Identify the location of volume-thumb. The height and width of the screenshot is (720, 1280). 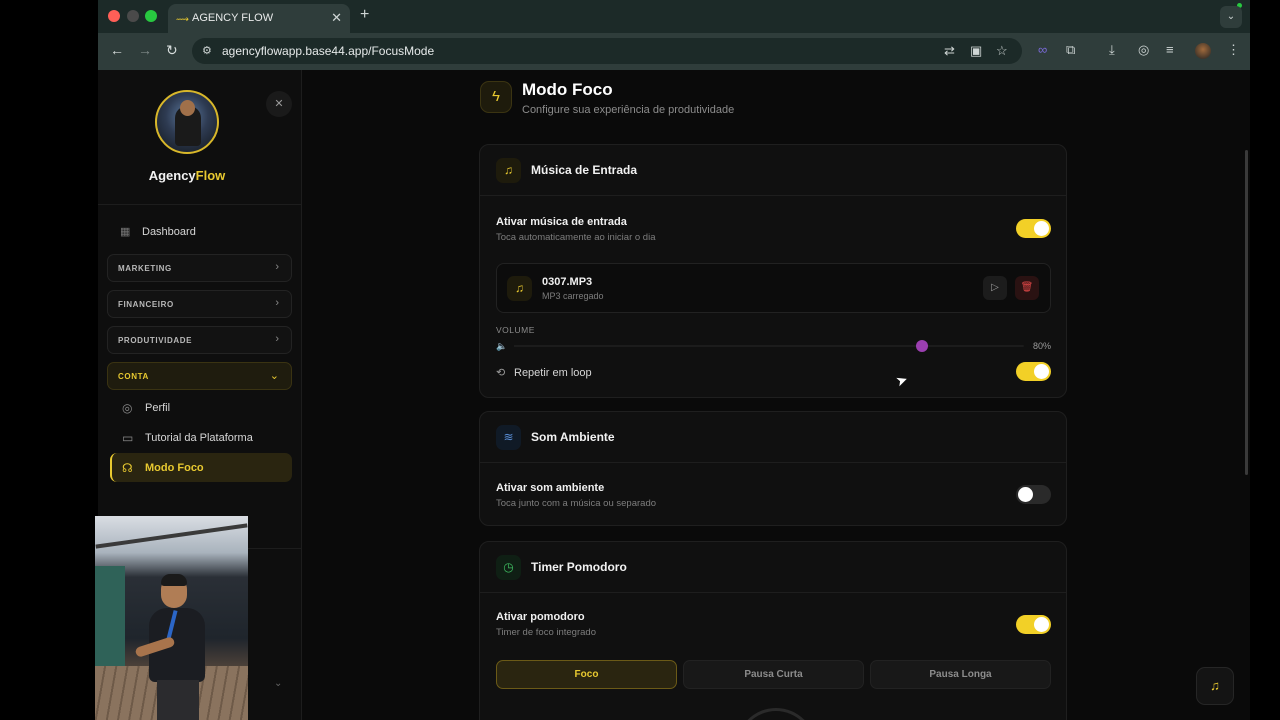
(922, 346).